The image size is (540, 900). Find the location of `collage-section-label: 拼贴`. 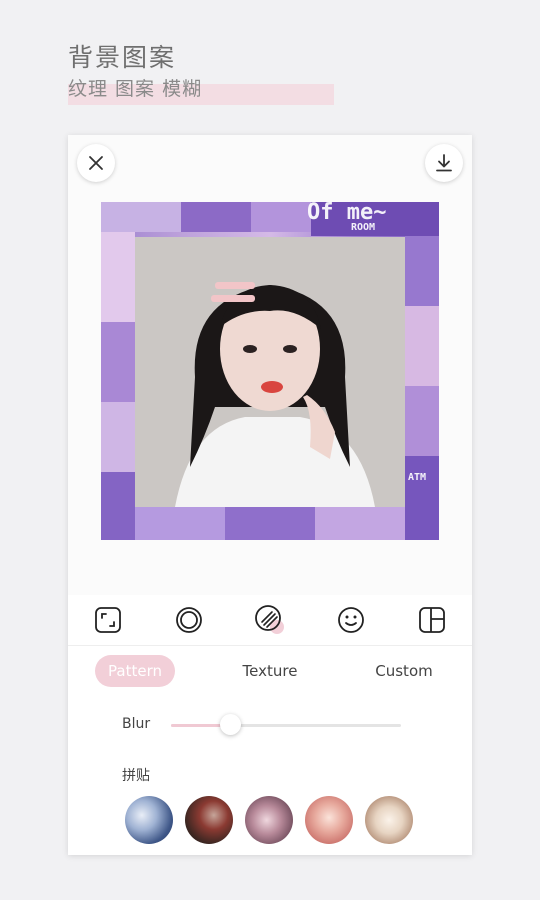

collage-section-label: 拼贴 is located at coordinates (136, 776).